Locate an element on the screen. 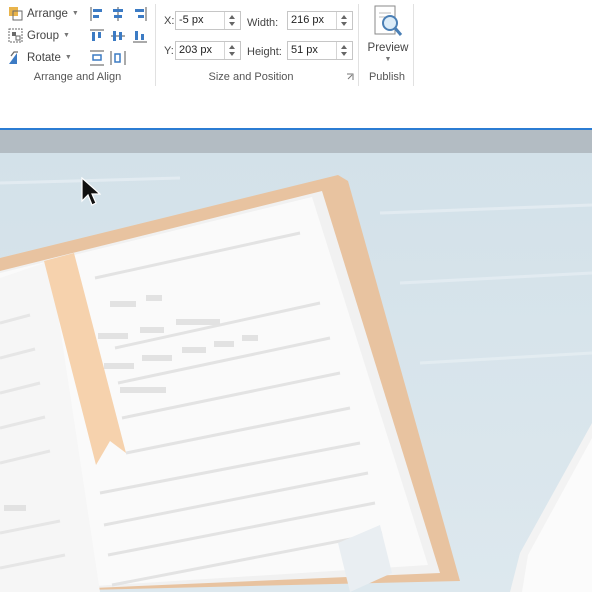 The image size is (592, 592). y-position-spinner: 203 px is located at coordinates (208, 50).